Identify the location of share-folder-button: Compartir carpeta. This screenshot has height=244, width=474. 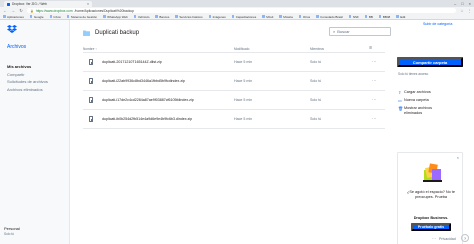
(430, 62).